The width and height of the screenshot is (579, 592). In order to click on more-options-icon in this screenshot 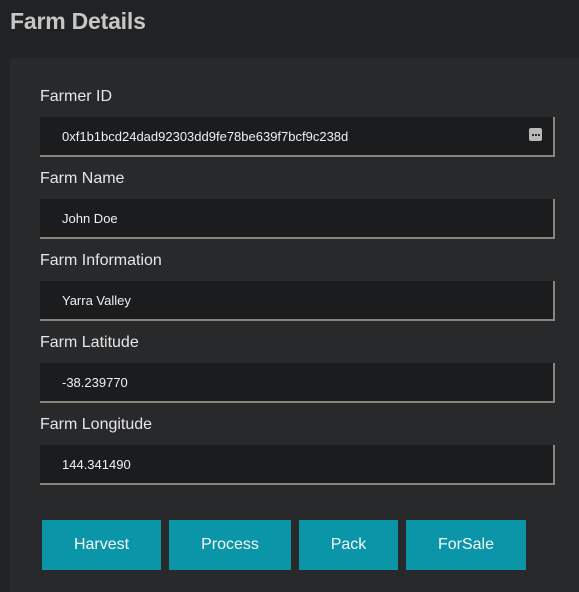, I will do `click(535, 134)`.